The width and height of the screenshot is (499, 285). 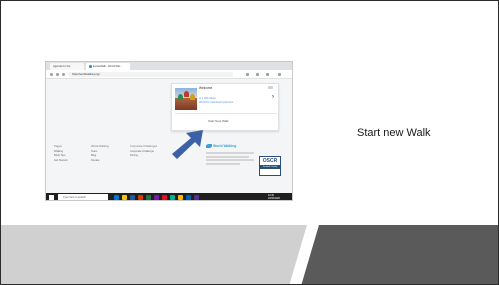 I want to click on close-icon, so click(x=270, y=87).